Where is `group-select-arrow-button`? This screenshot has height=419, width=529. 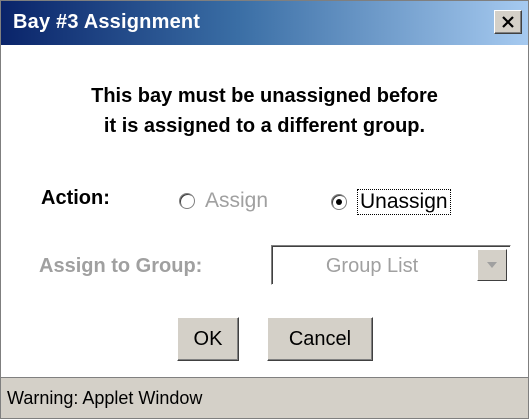
group-select-arrow-button is located at coordinates (492, 265).